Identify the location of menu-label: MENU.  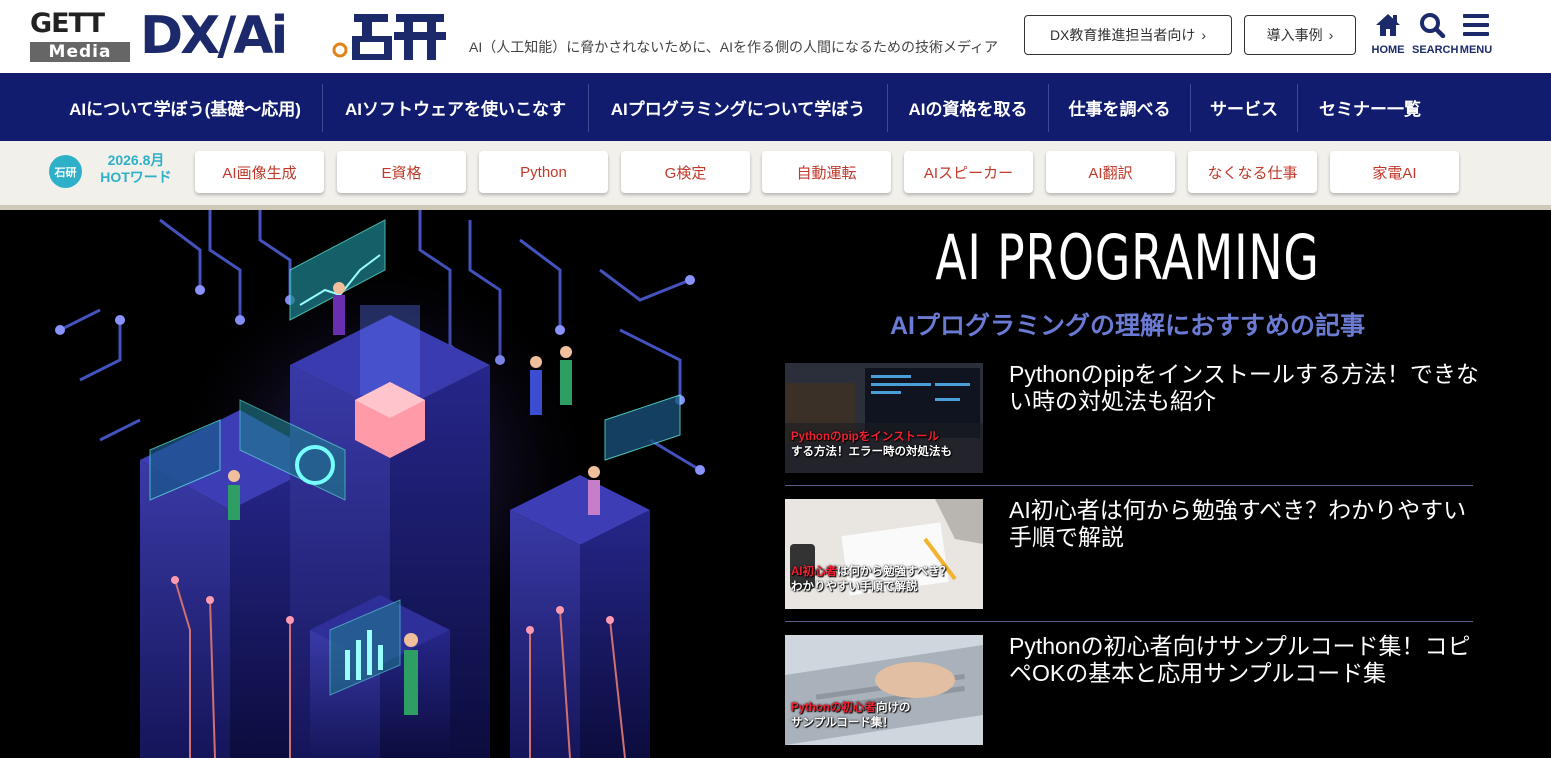
(1476, 50).